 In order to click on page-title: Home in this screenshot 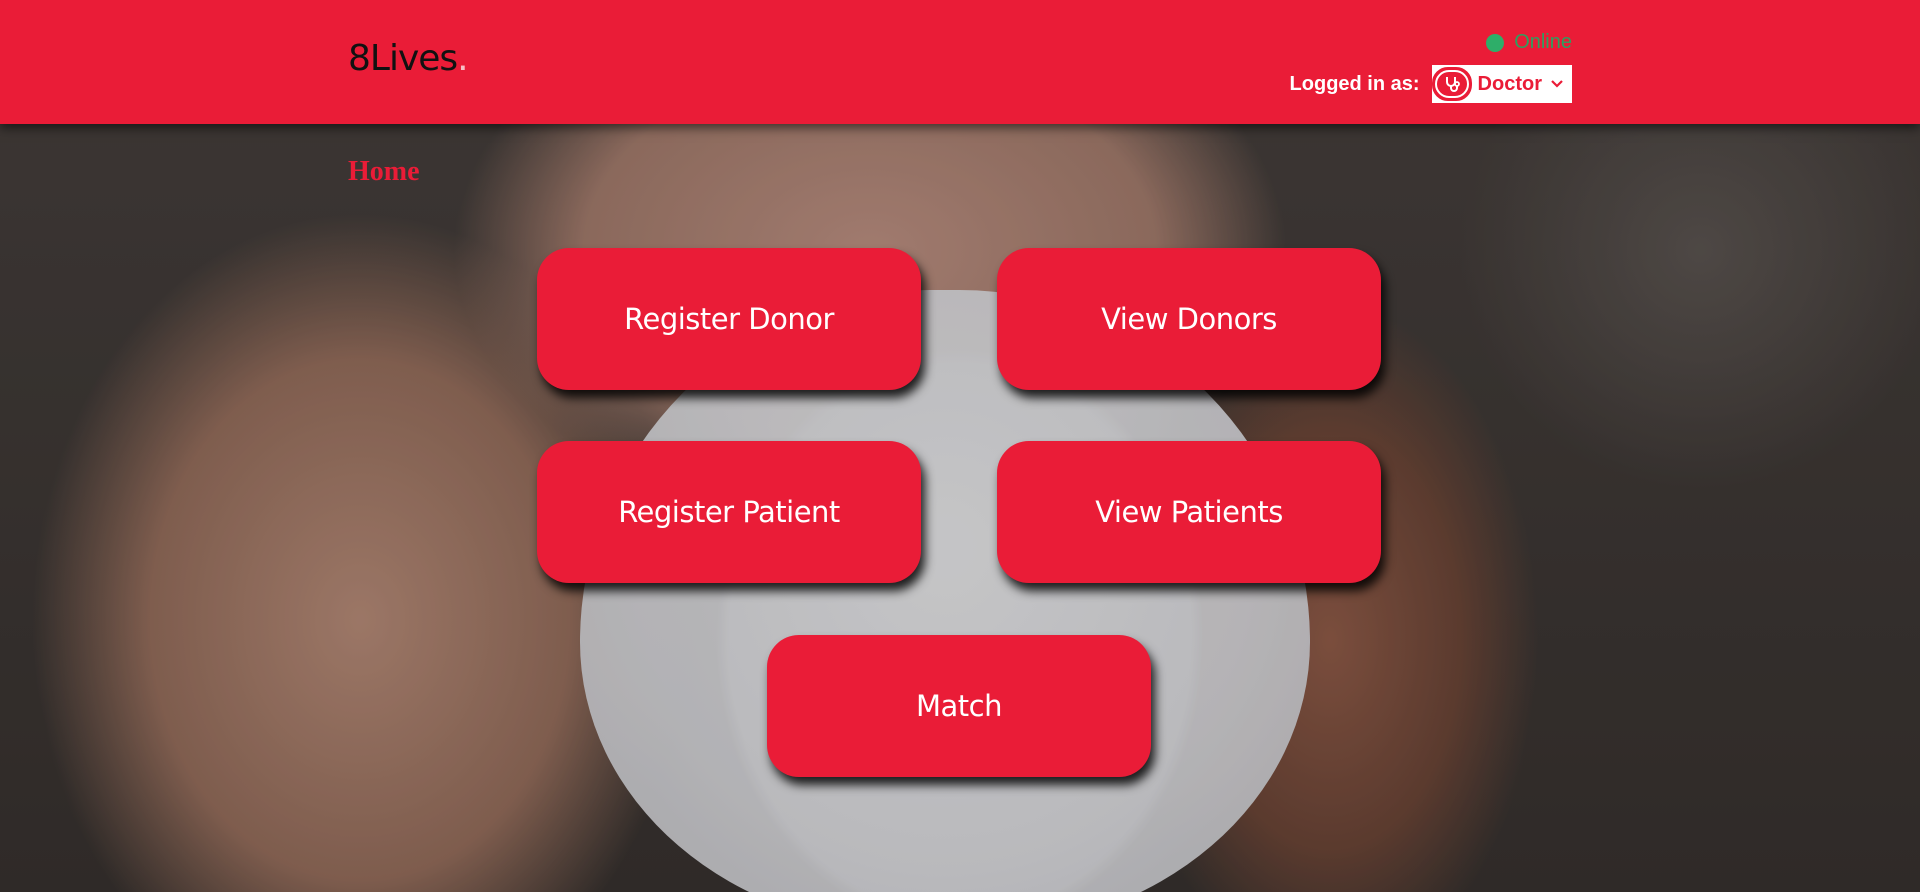, I will do `click(384, 171)`.